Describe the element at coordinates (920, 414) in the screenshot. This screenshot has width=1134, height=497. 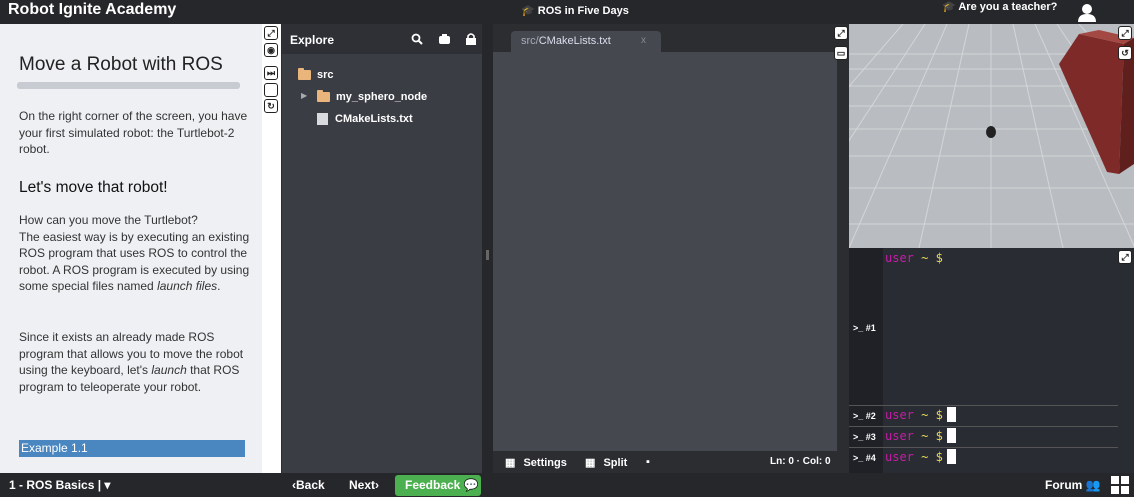
I see `terminal-prompt-2: user ~ $` at that location.